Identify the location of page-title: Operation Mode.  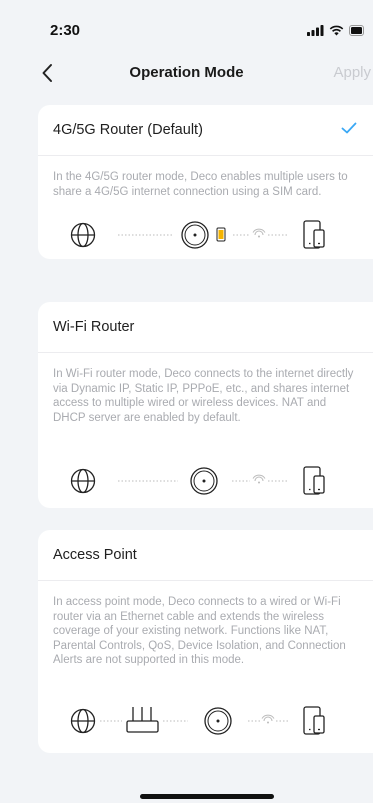
(186, 72).